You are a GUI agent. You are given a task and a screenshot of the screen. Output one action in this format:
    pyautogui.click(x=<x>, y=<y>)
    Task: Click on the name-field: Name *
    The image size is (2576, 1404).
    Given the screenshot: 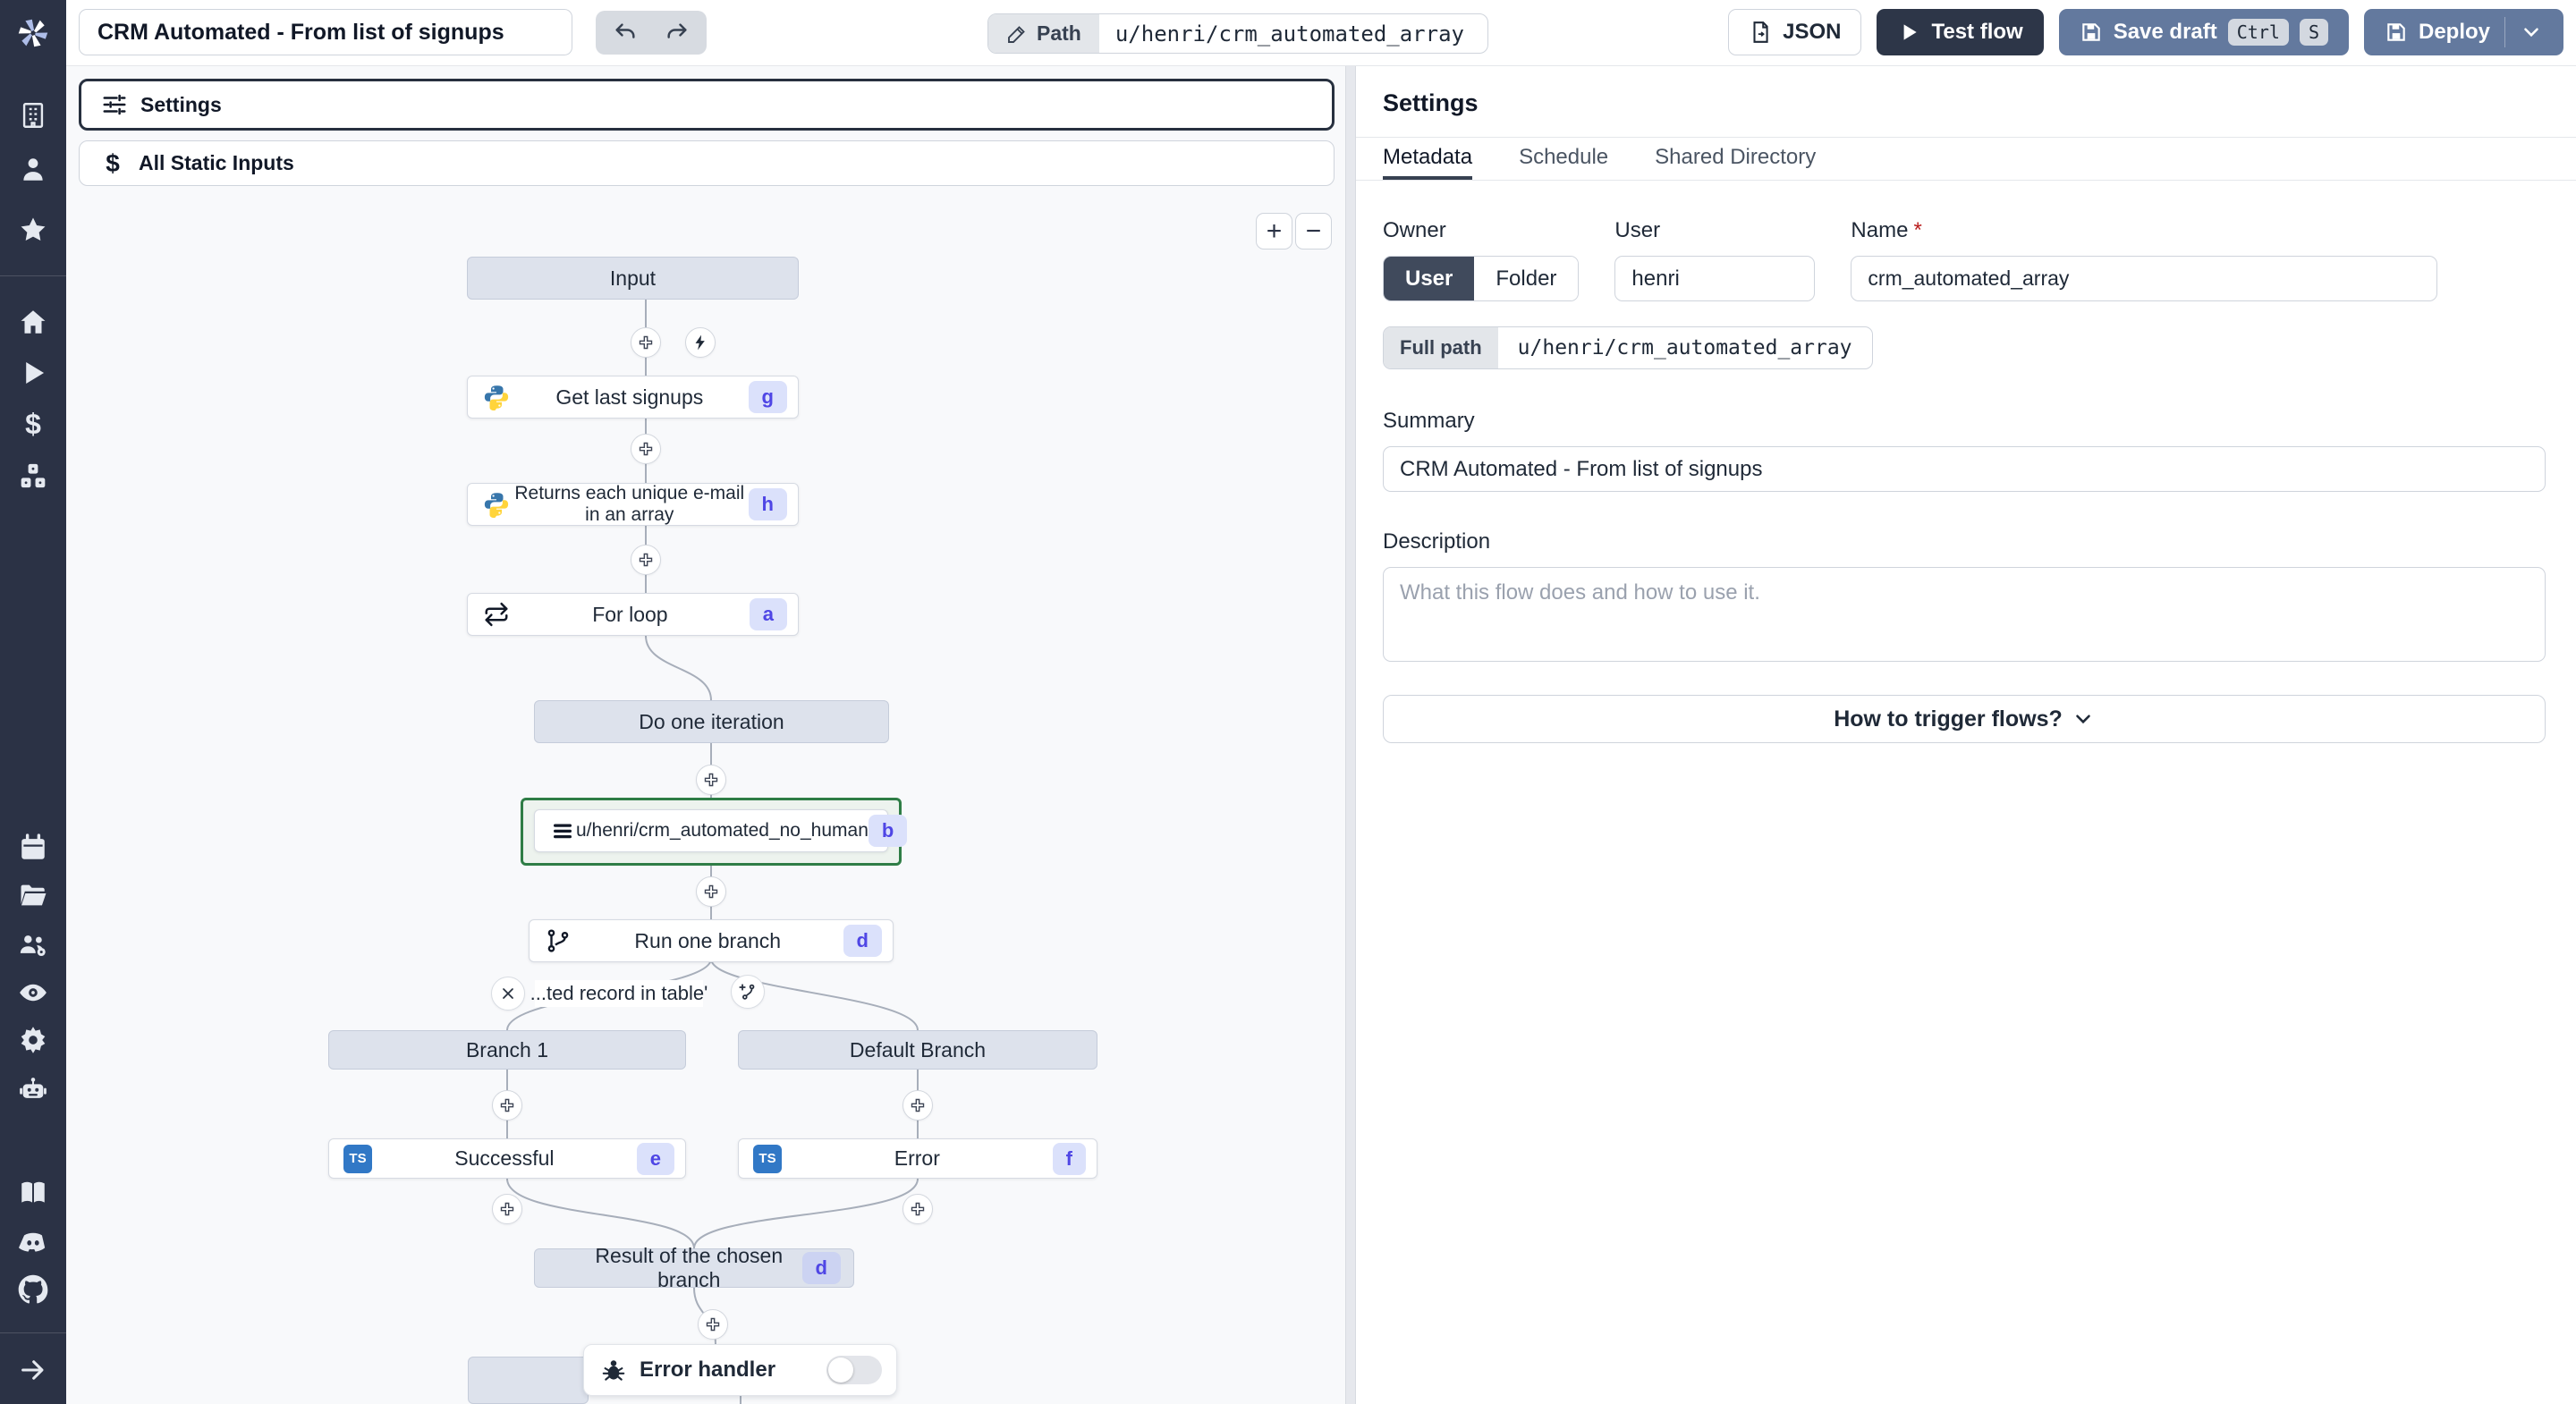 What is the action you would take?
    pyautogui.click(x=2144, y=260)
    